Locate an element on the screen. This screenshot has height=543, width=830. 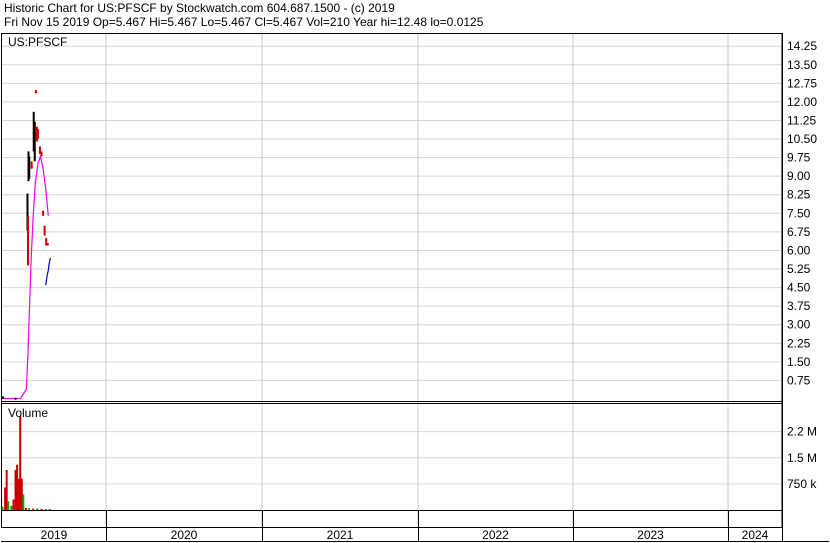
price-tick-label: 1.50 is located at coordinates (799, 362).